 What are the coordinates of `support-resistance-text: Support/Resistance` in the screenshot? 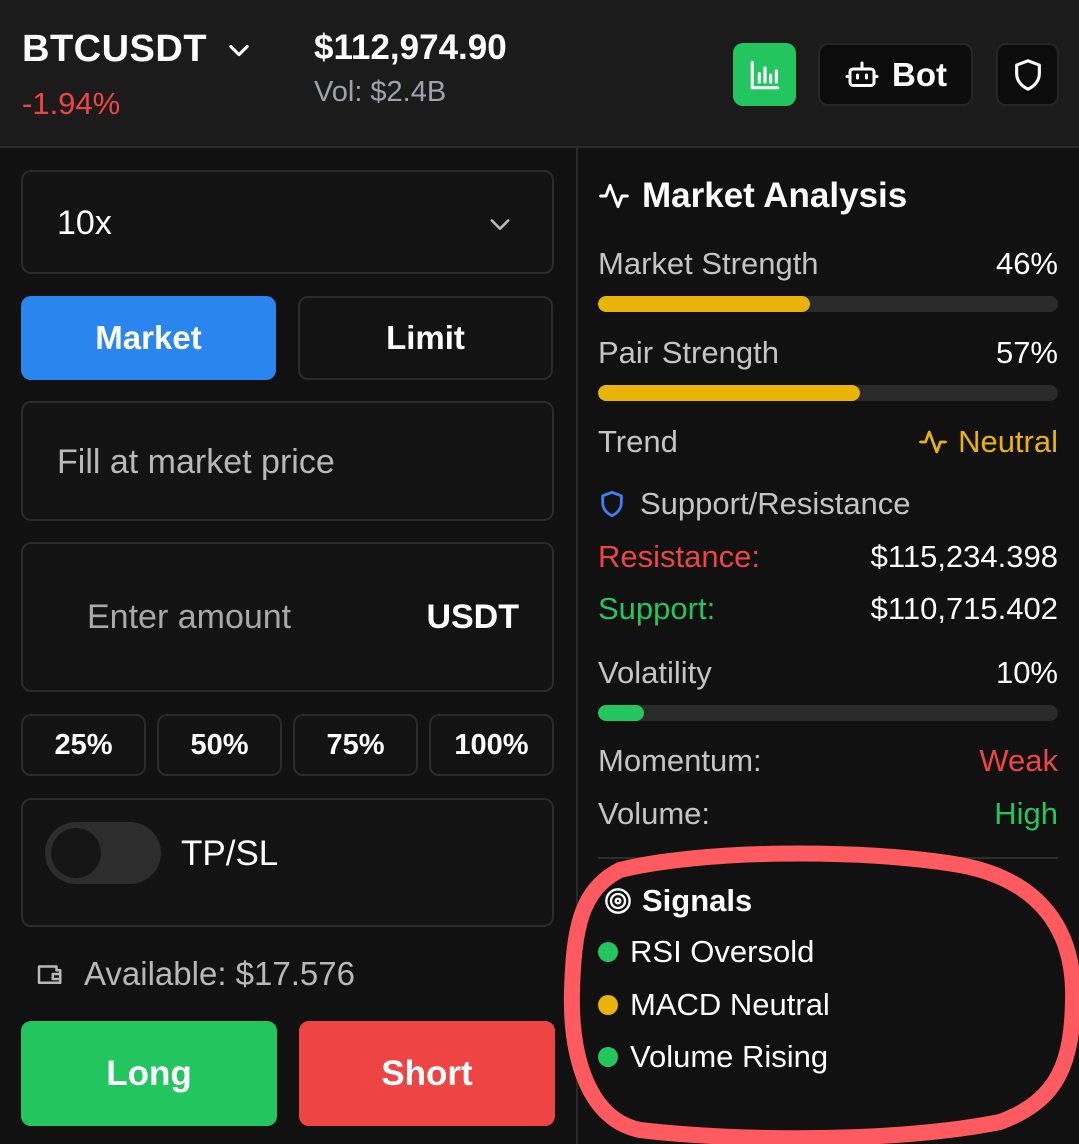 It's located at (775, 503).